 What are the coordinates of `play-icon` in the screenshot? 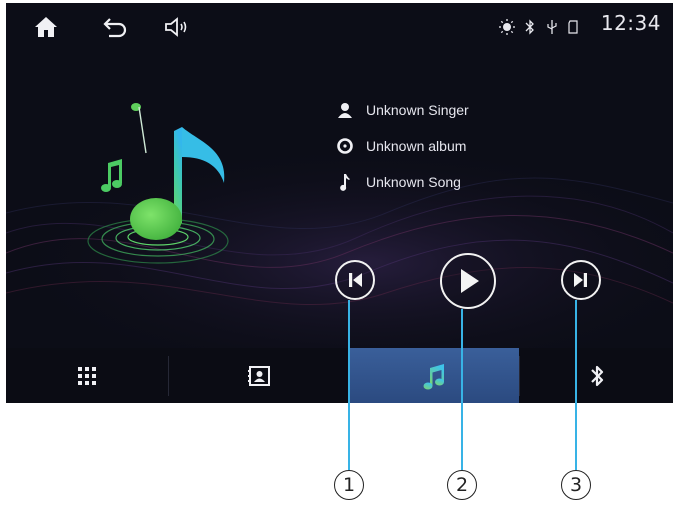 It's located at (470, 281).